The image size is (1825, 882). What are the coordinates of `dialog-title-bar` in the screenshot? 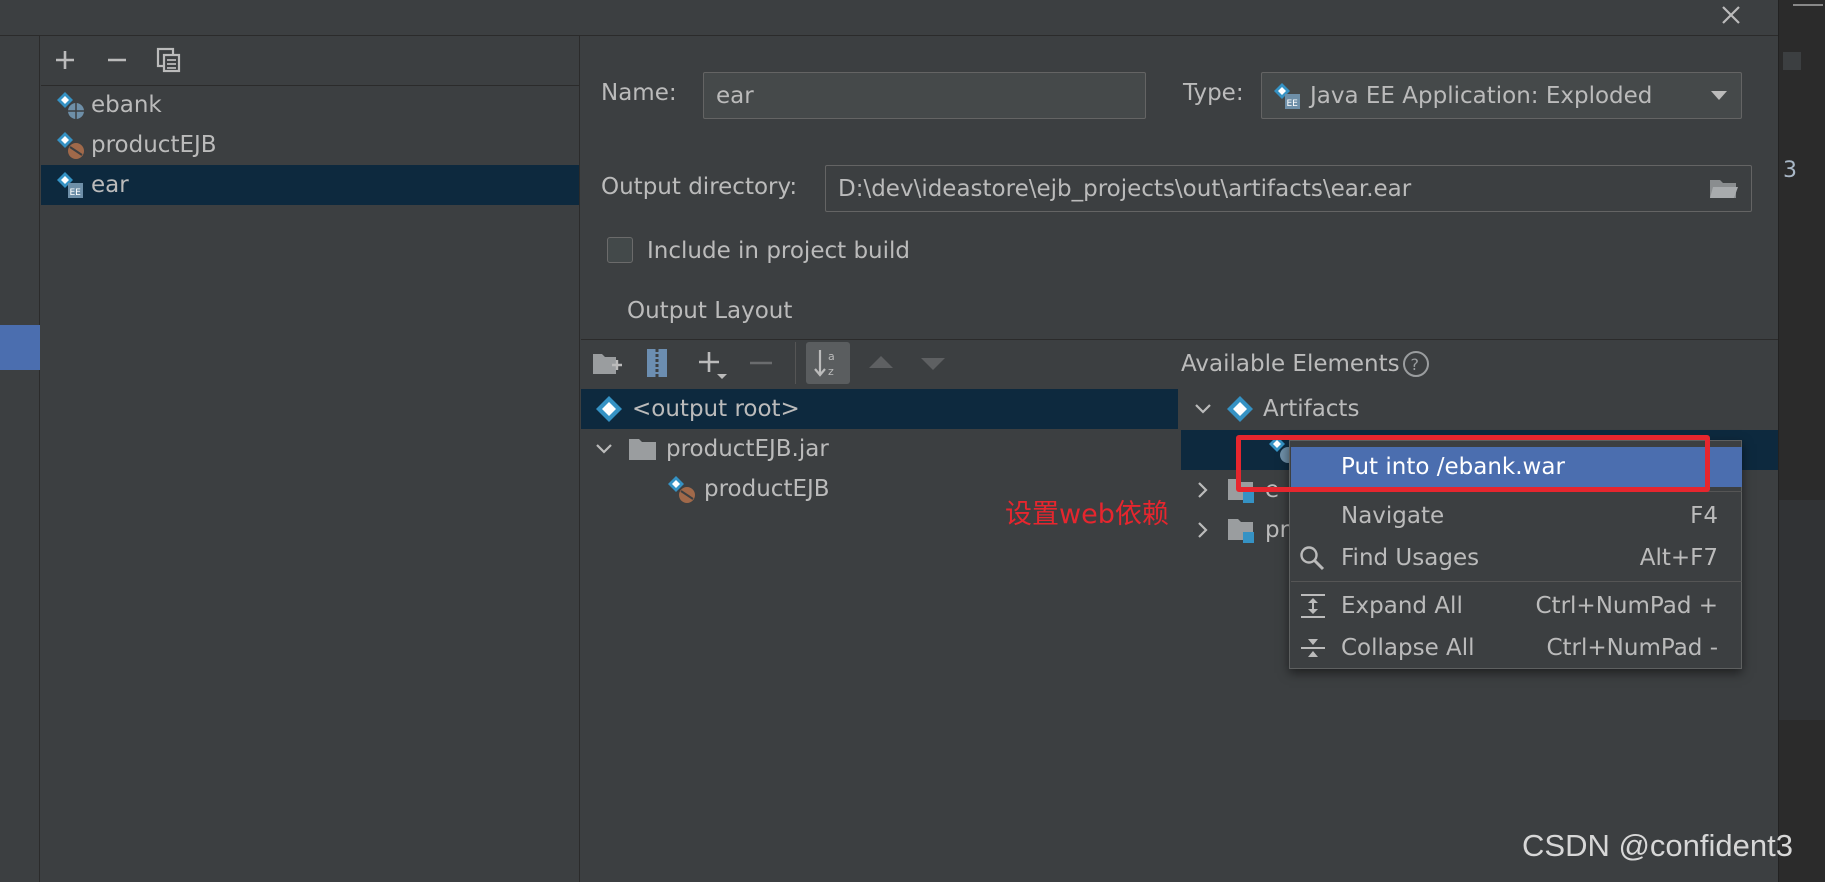 It's located at (889, 18).